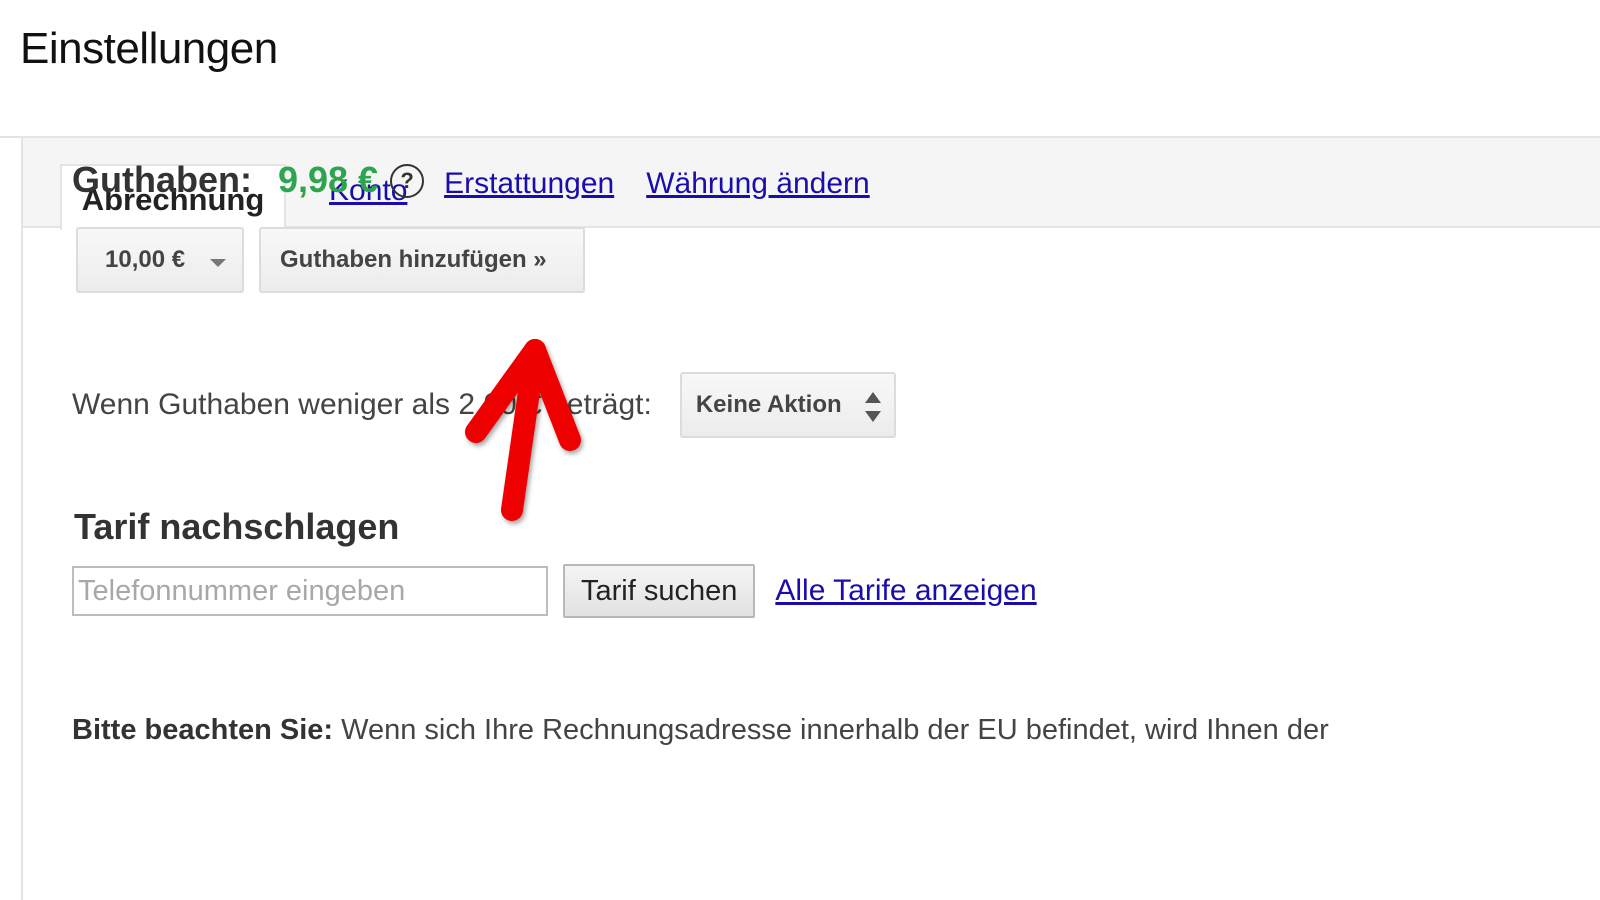 The height and width of the screenshot is (900, 1600). I want to click on chevron-down-icon, so click(218, 263).